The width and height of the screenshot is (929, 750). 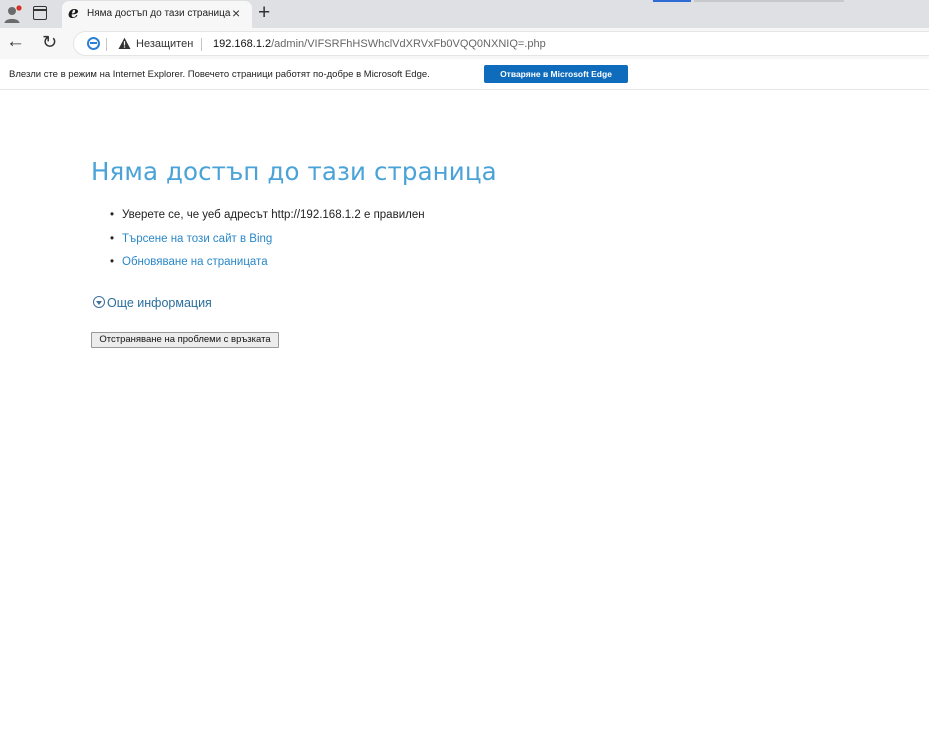 I want to click on ie-icon: e, so click(x=73, y=13).